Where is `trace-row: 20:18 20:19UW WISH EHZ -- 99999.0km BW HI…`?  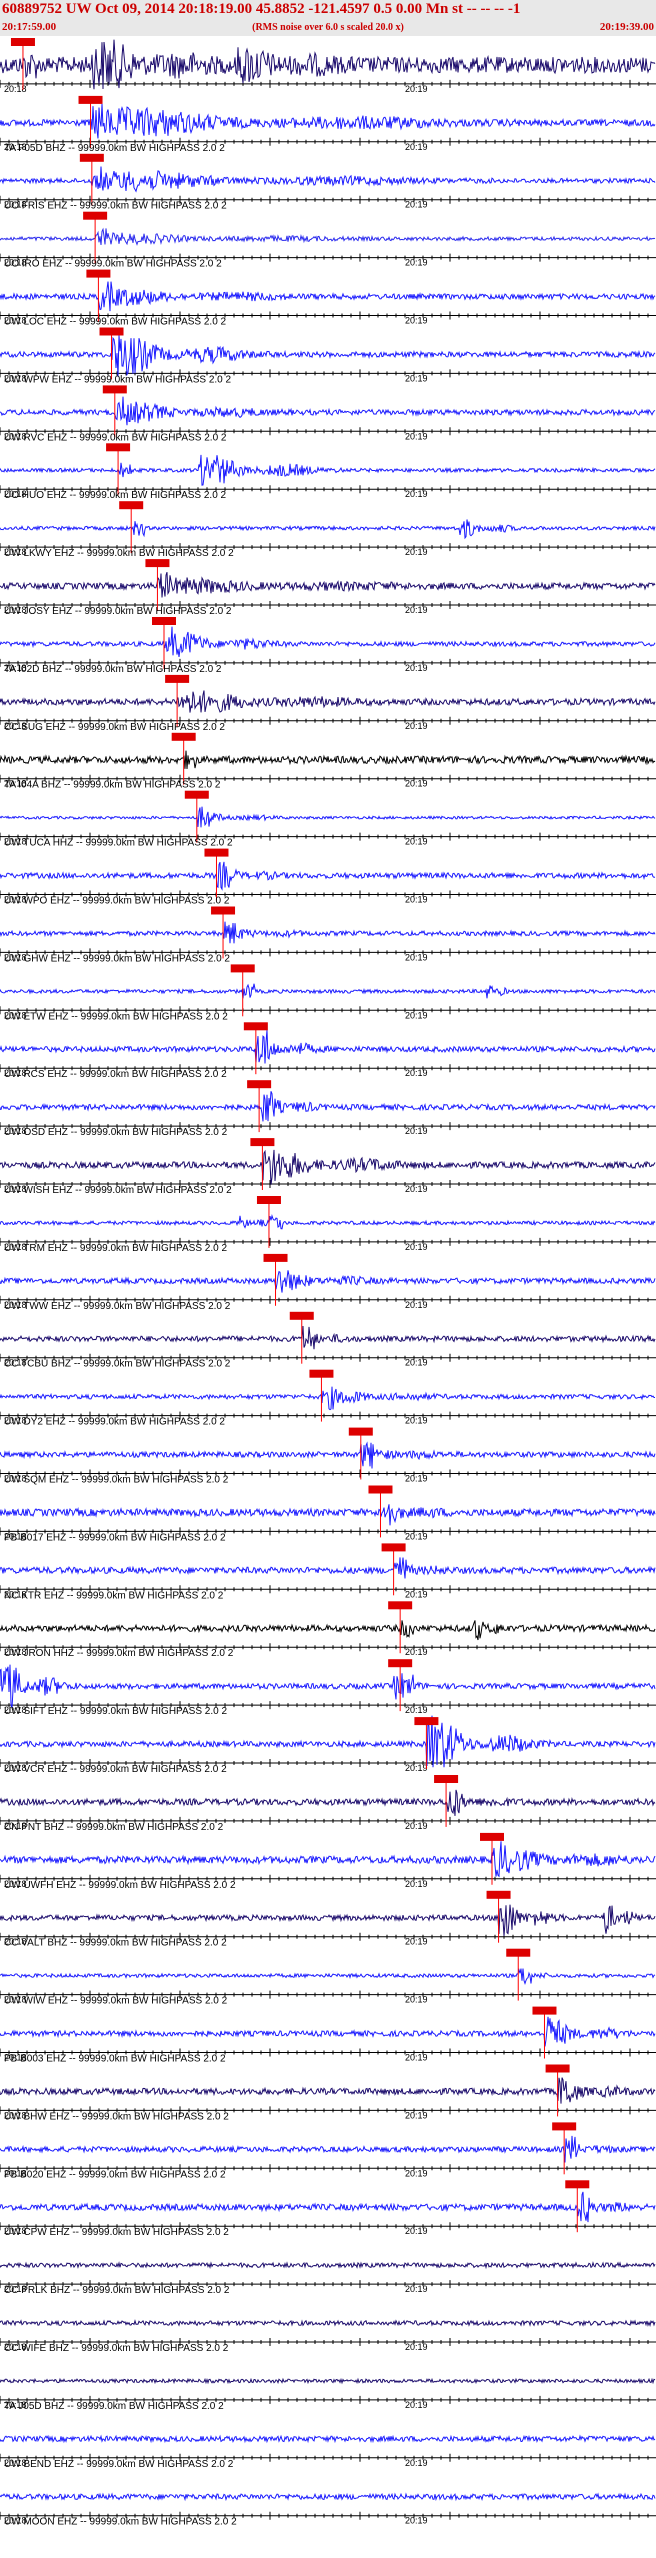
trace-row: 20:18 20:19UW WISH EHZ -- 99999.0km BW HI… is located at coordinates (328, 1167).